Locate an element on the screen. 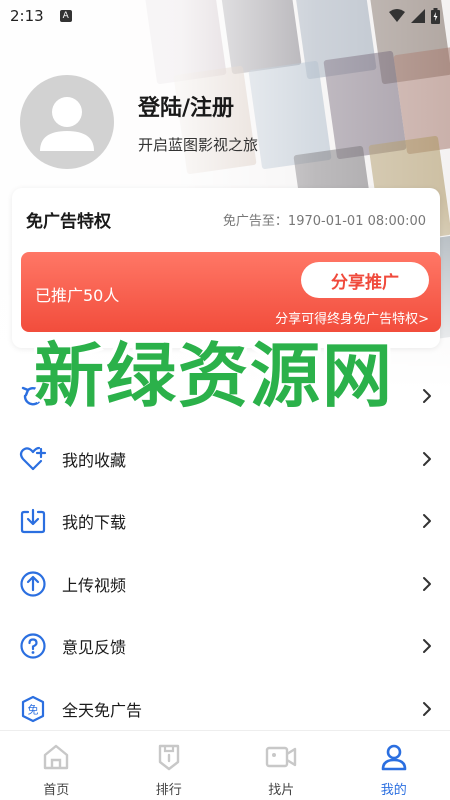 The image size is (450, 800). nav-label: 找片 is located at coordinates (281, 790).